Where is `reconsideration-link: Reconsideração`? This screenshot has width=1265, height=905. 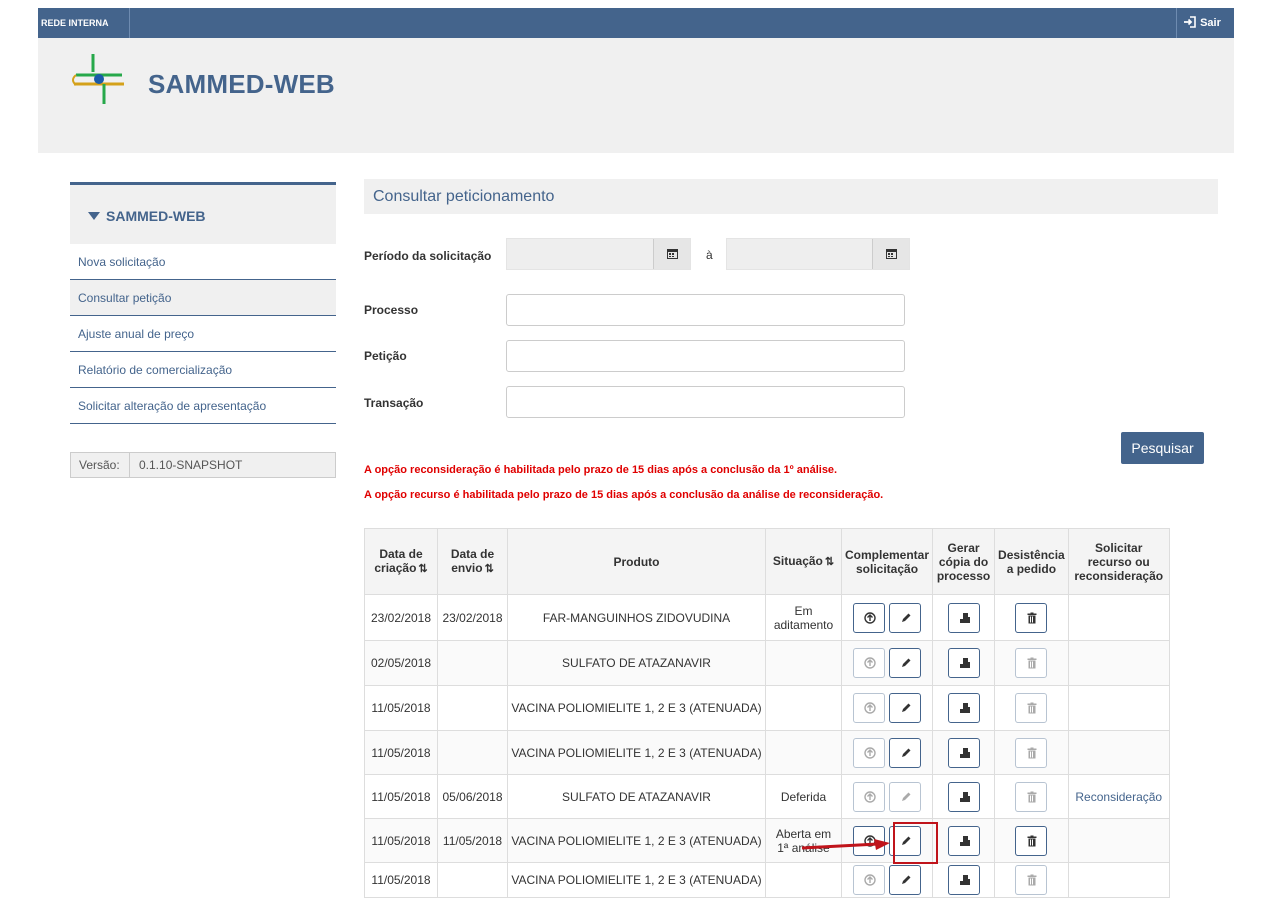 reconsideration-link: Reconsideração is located at coordinates (1118, 797).